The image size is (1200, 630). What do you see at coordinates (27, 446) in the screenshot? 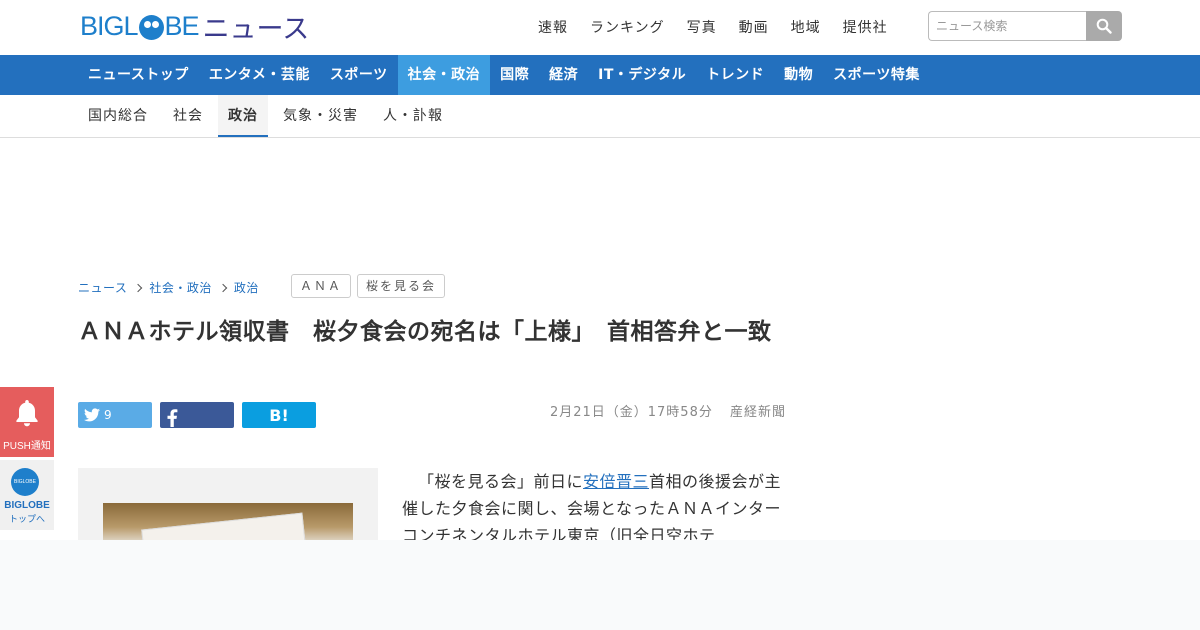
I see `push-label: PUSH通知` at bounding box center [27, 446].